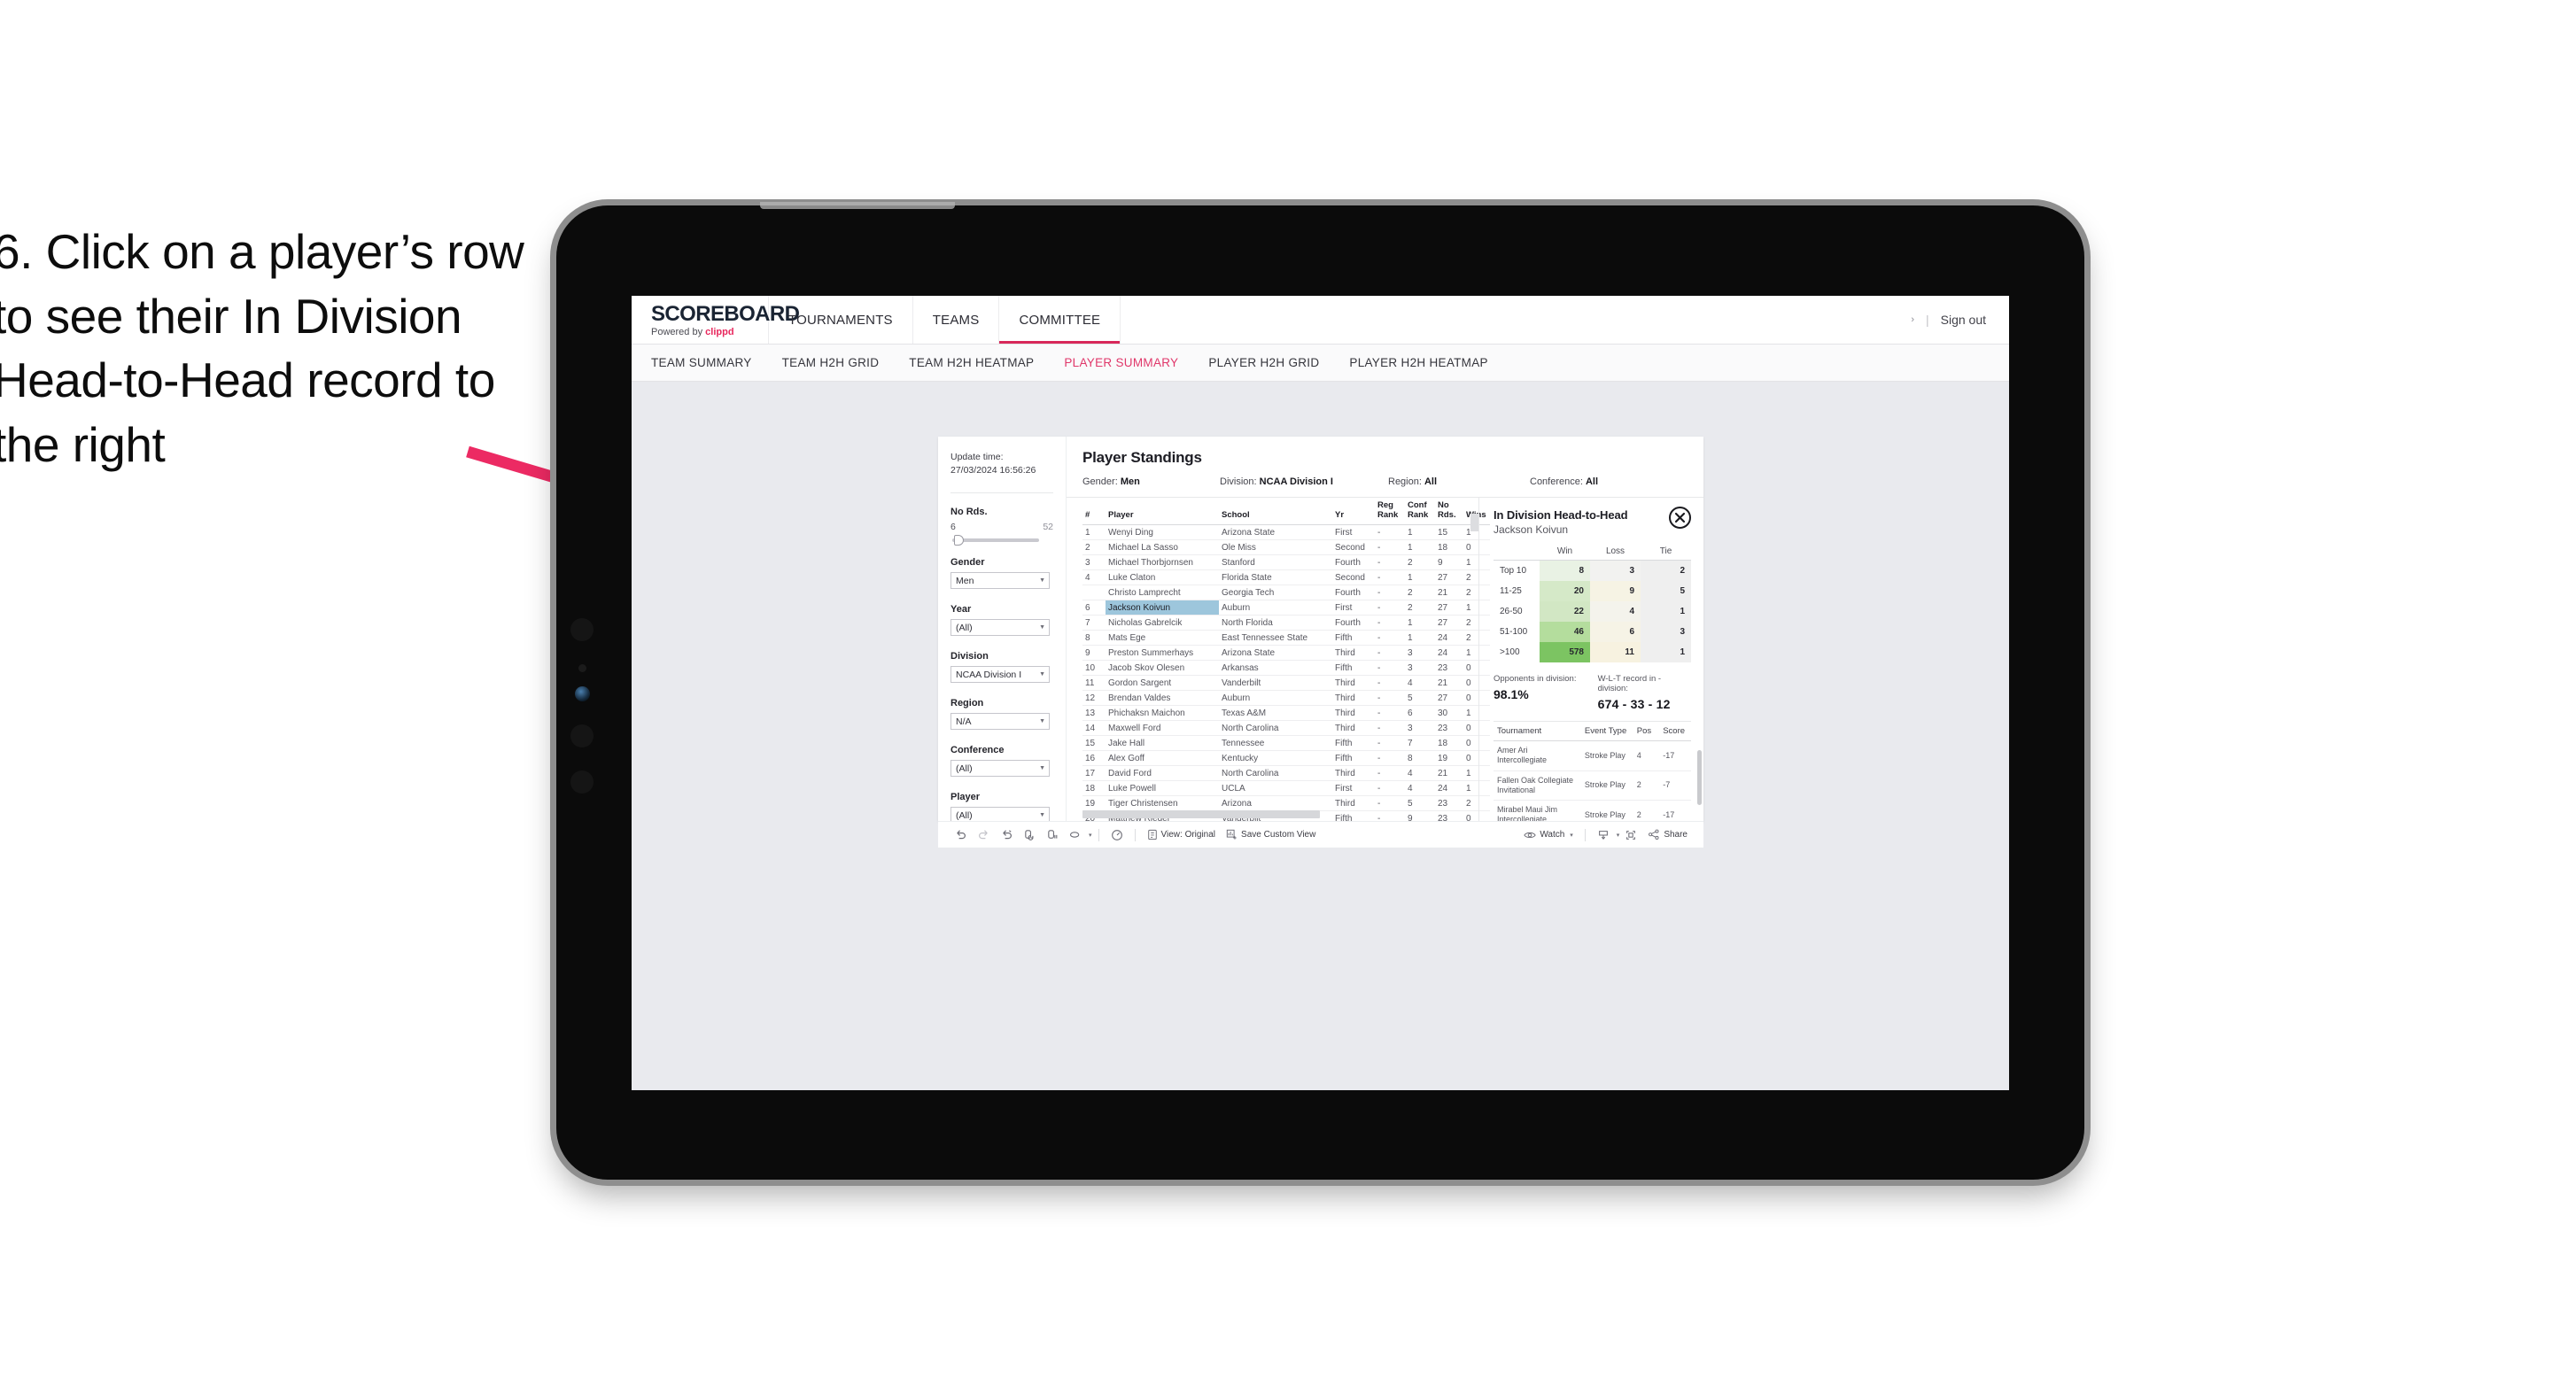 Image resolution: width=2576 pixels, height=1386 pixels. I want to click on table-row: 14 Maxwell Ford North Carolina Third -3 23 0, so click(1286, 728).